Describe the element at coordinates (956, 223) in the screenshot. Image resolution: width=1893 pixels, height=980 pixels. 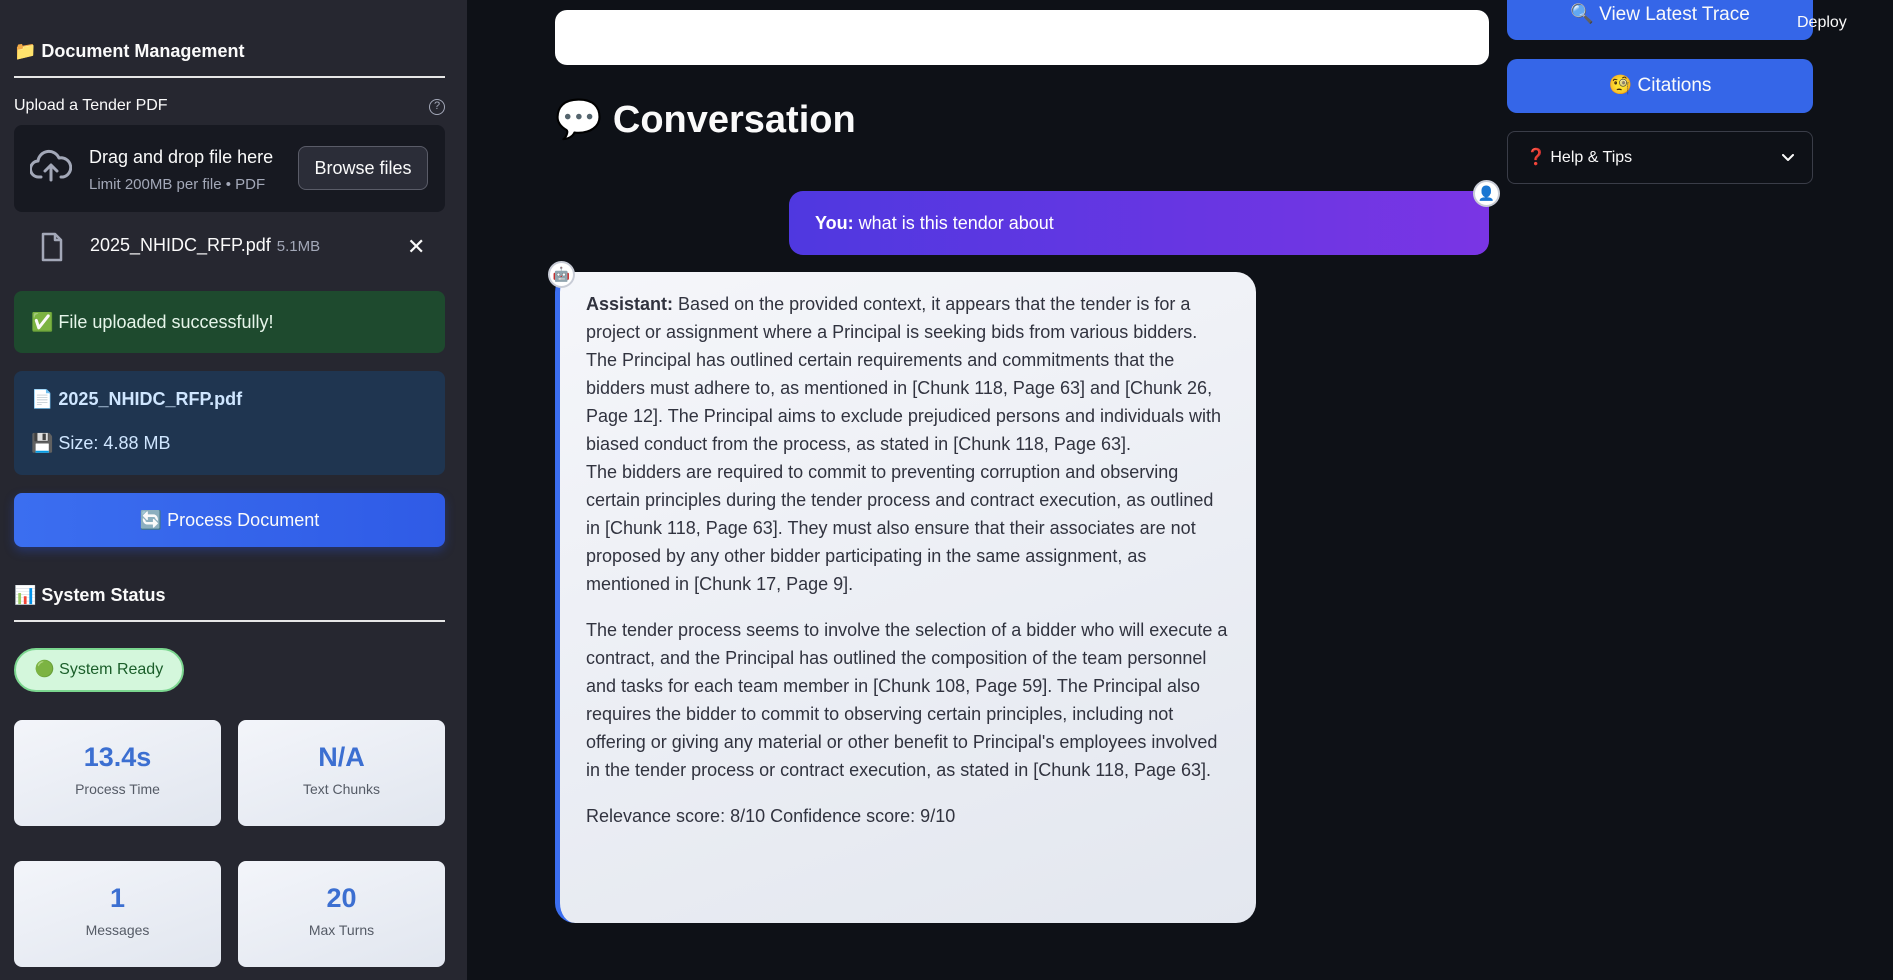
I see `user-message-text: what is this tendor about` at that location.